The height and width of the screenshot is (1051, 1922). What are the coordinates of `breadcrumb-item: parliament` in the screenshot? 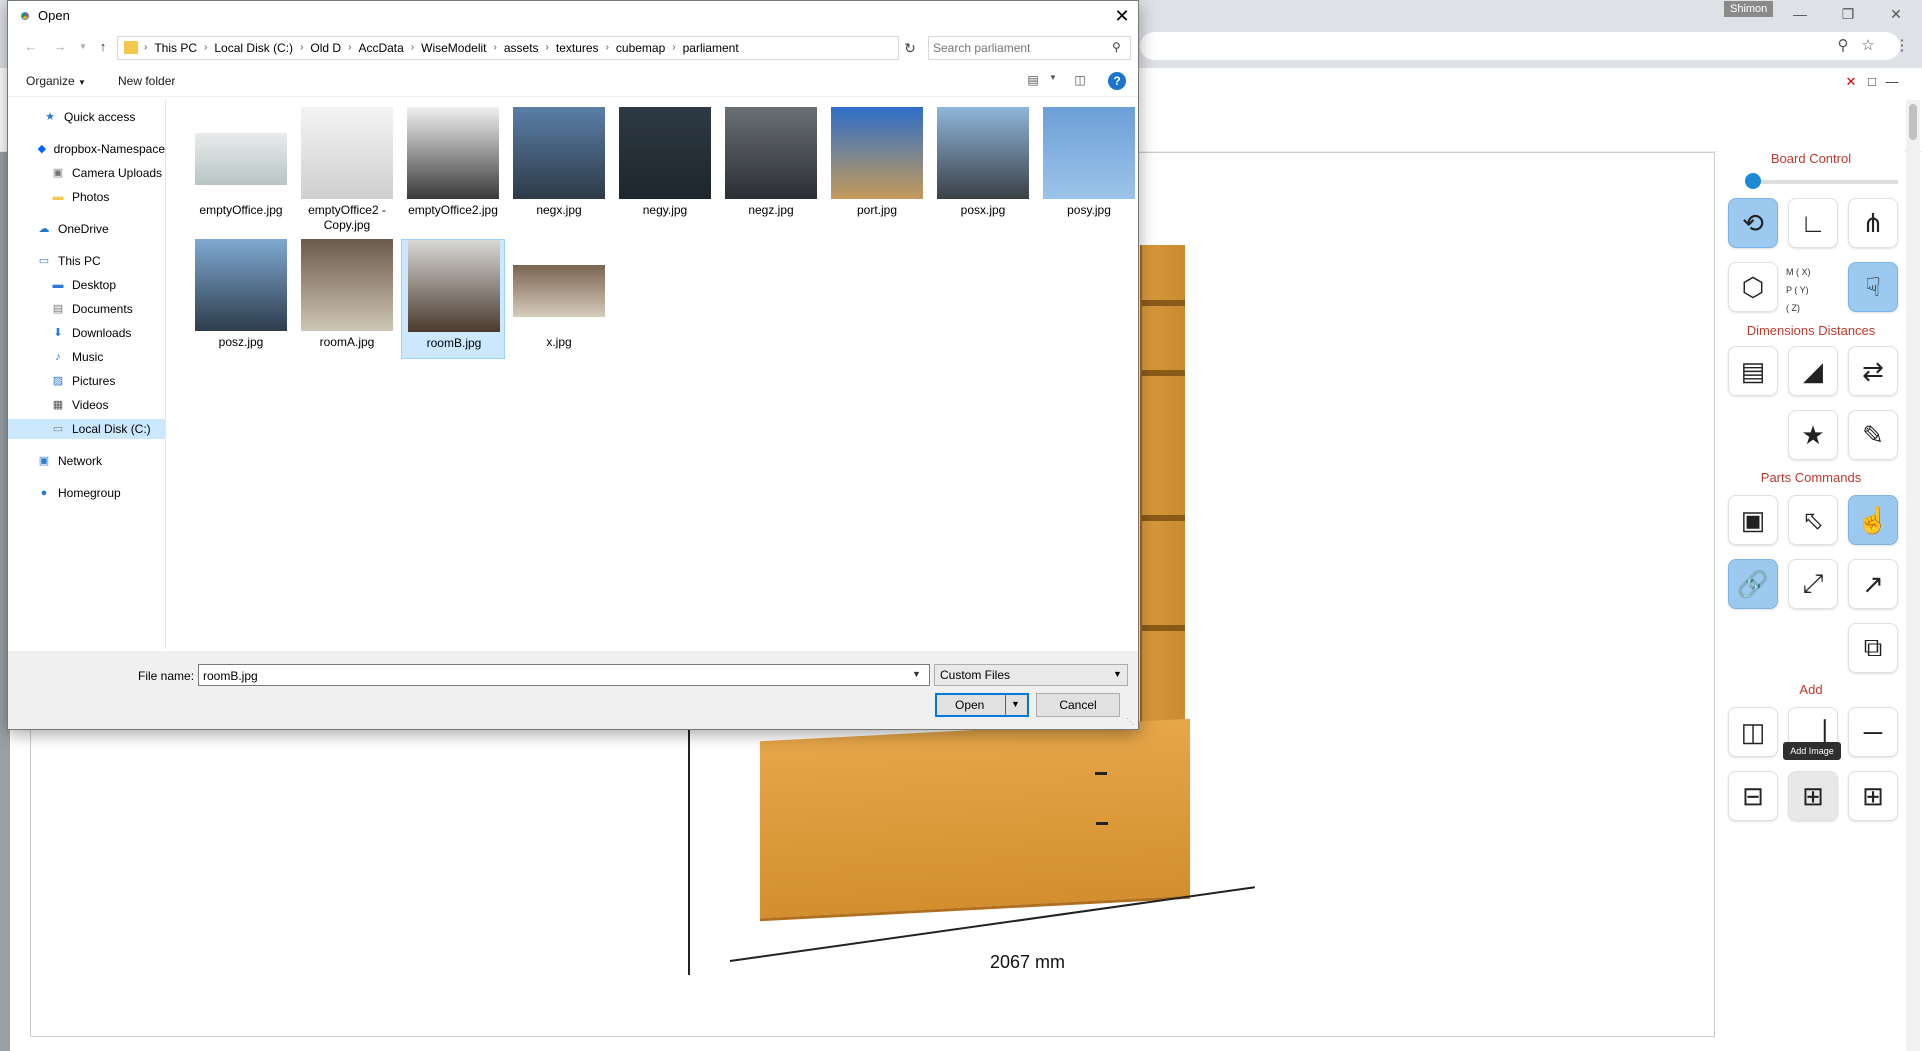 It's located at (711, 48).